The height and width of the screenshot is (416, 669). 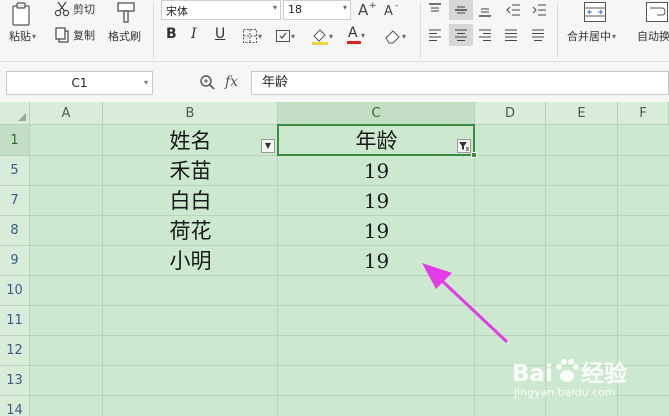 I want to click on font-increase-icon: A +, so click(x=367, y=9).